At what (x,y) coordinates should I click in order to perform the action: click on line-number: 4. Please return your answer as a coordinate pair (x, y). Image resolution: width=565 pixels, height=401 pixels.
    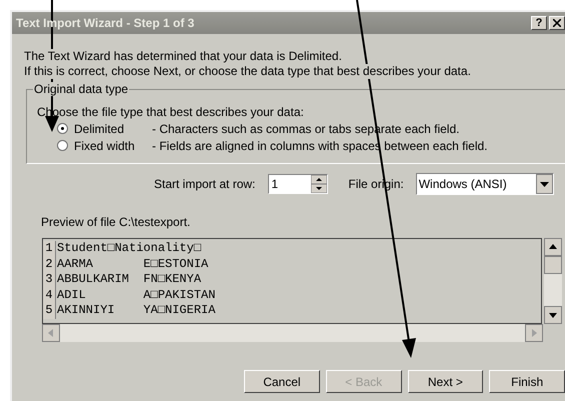
    Looking at the image, I should click on (49, 295).